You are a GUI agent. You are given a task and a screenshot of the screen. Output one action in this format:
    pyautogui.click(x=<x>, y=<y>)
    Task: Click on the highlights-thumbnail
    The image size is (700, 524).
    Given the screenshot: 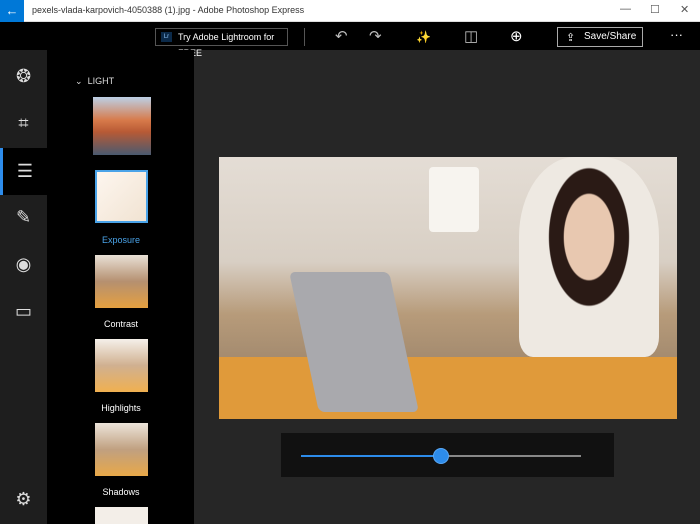 What is the action you would take?
    pyautogui.click(x=121, y=365)
    